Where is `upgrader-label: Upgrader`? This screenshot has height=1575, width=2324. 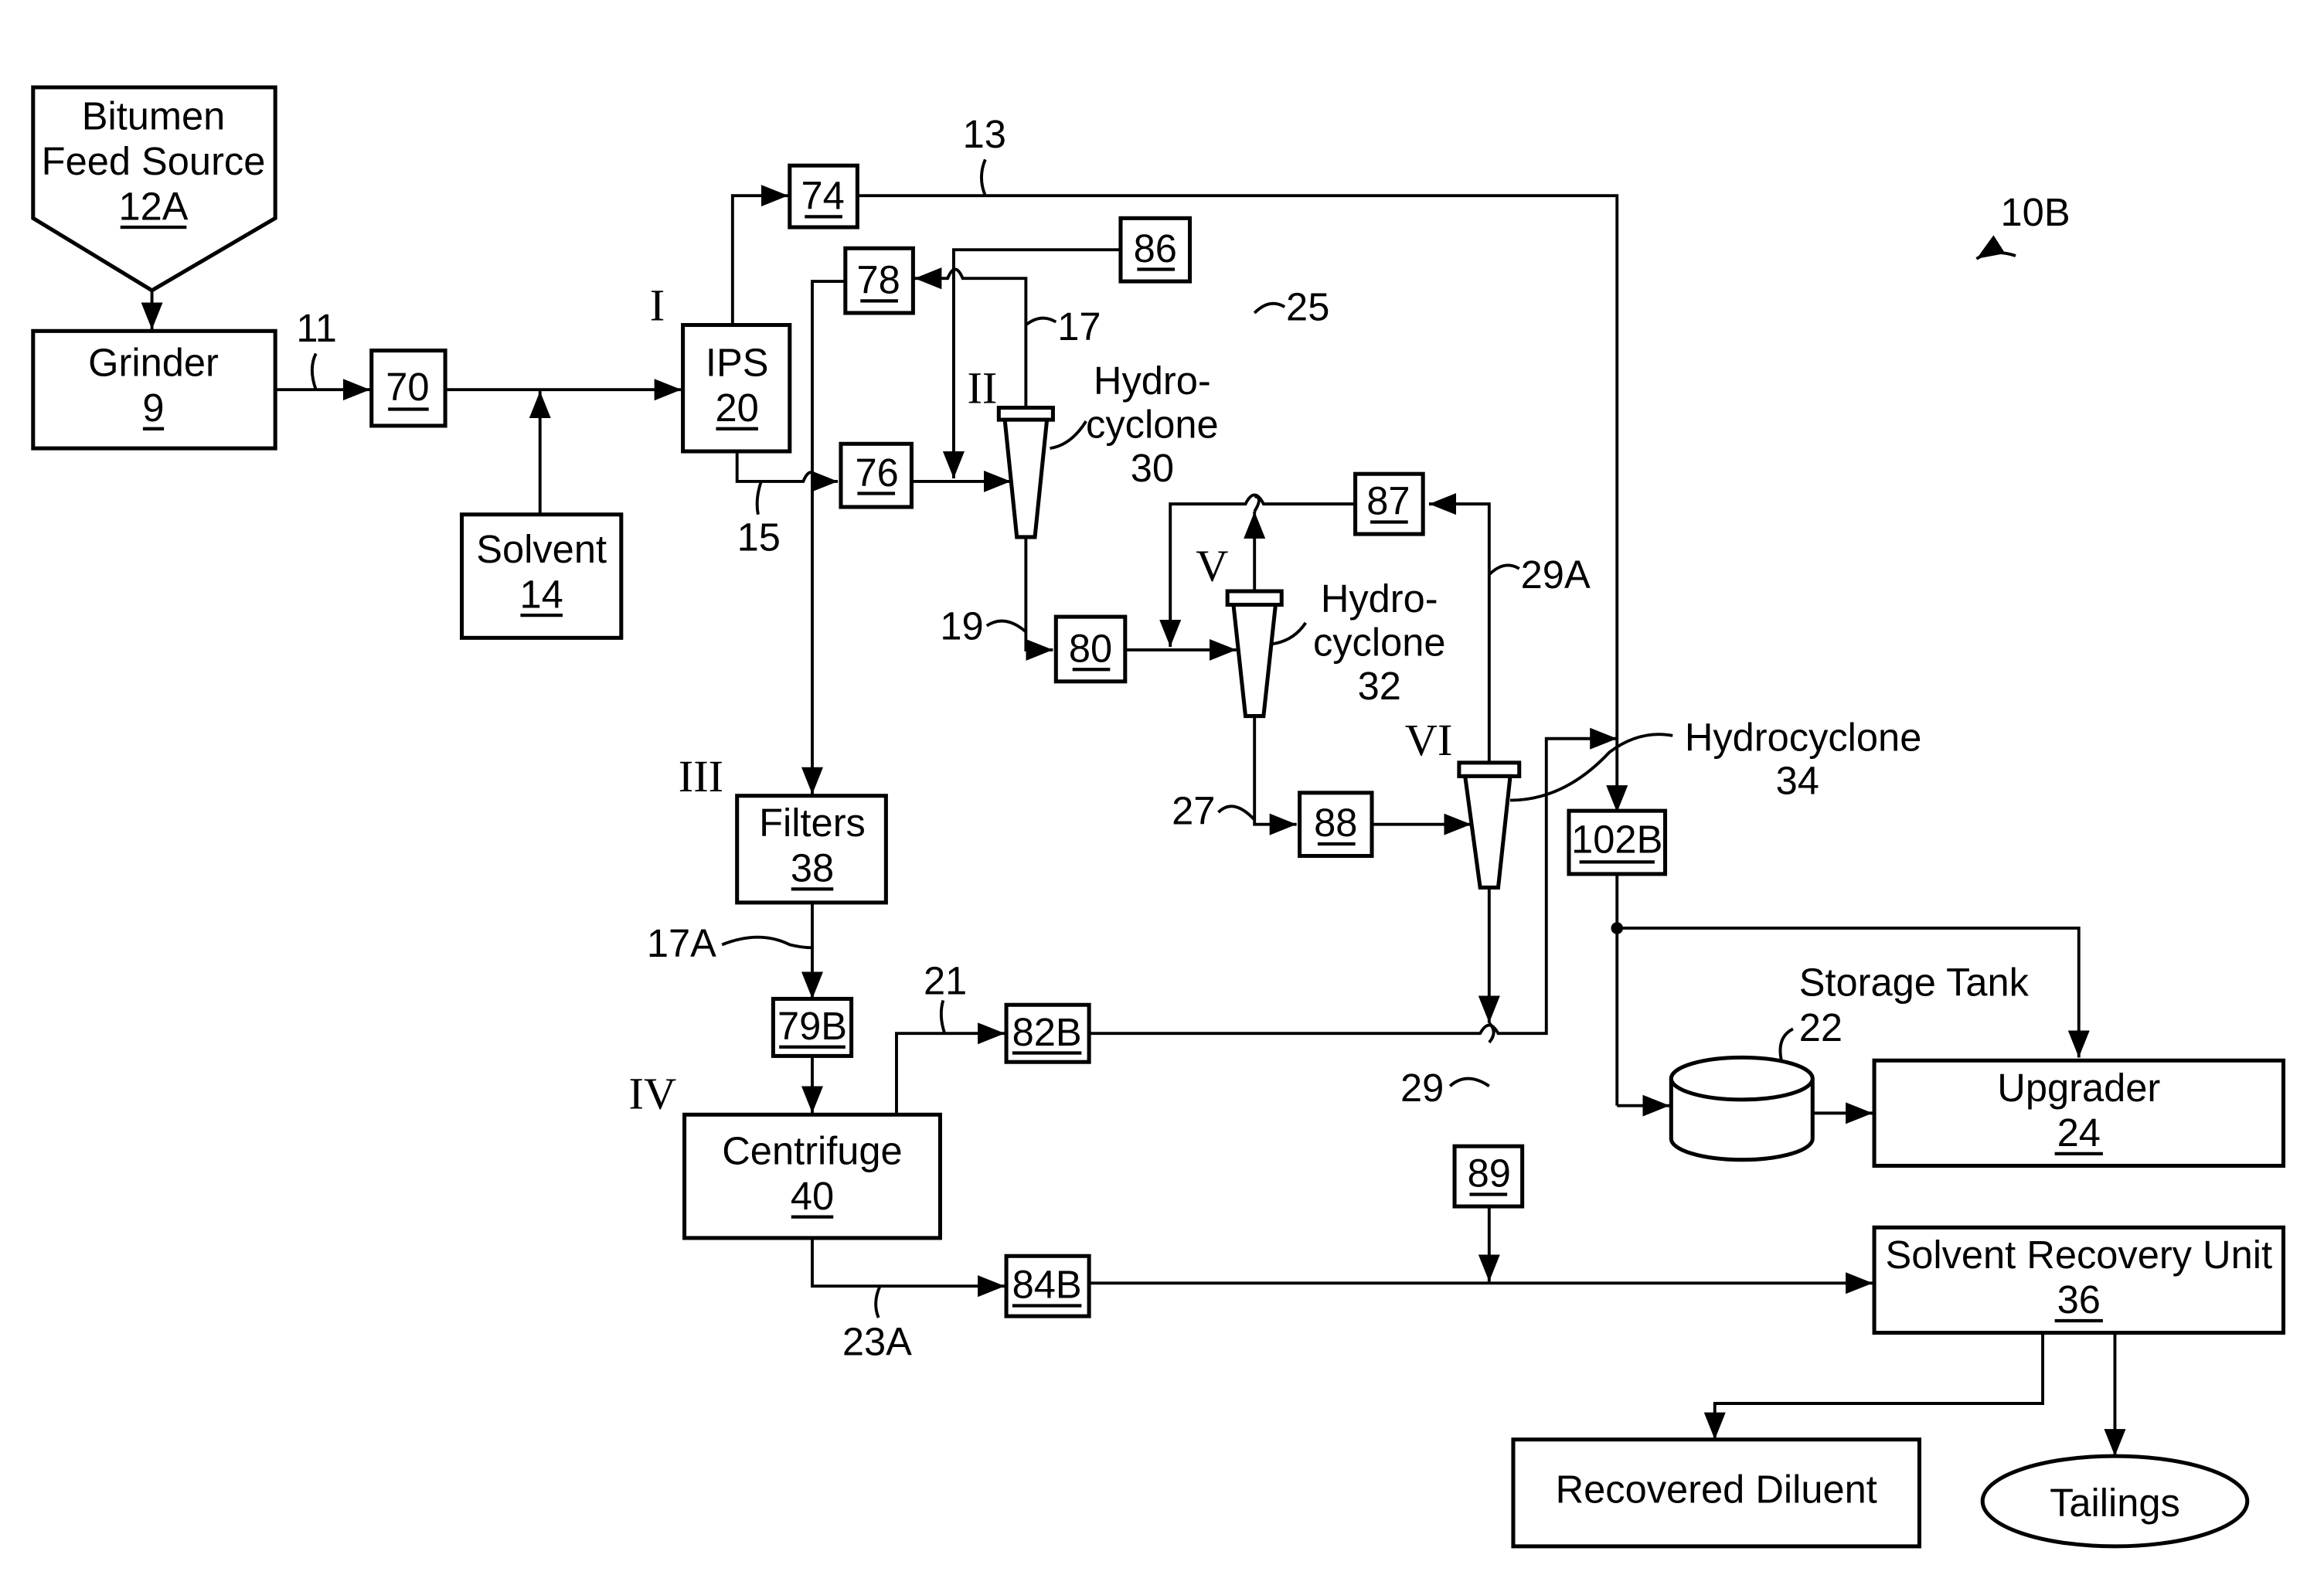 upgrader-label: Upgrader is located at coordinates (2078, 1088).